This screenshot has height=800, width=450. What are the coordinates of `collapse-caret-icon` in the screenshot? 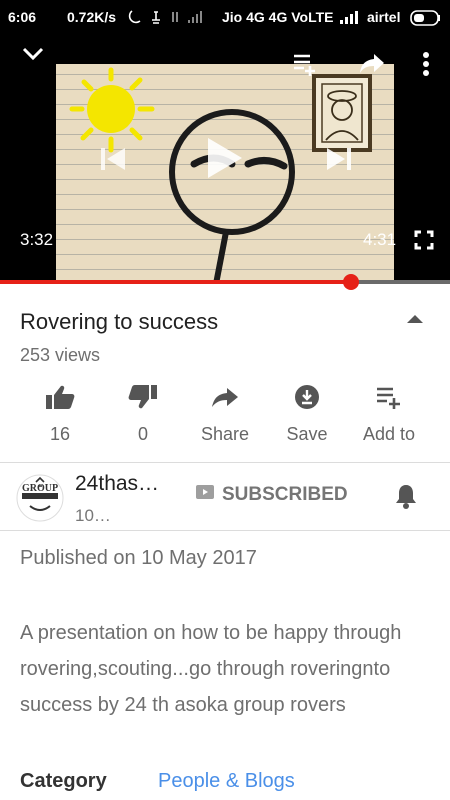 It's located at (415, 321).